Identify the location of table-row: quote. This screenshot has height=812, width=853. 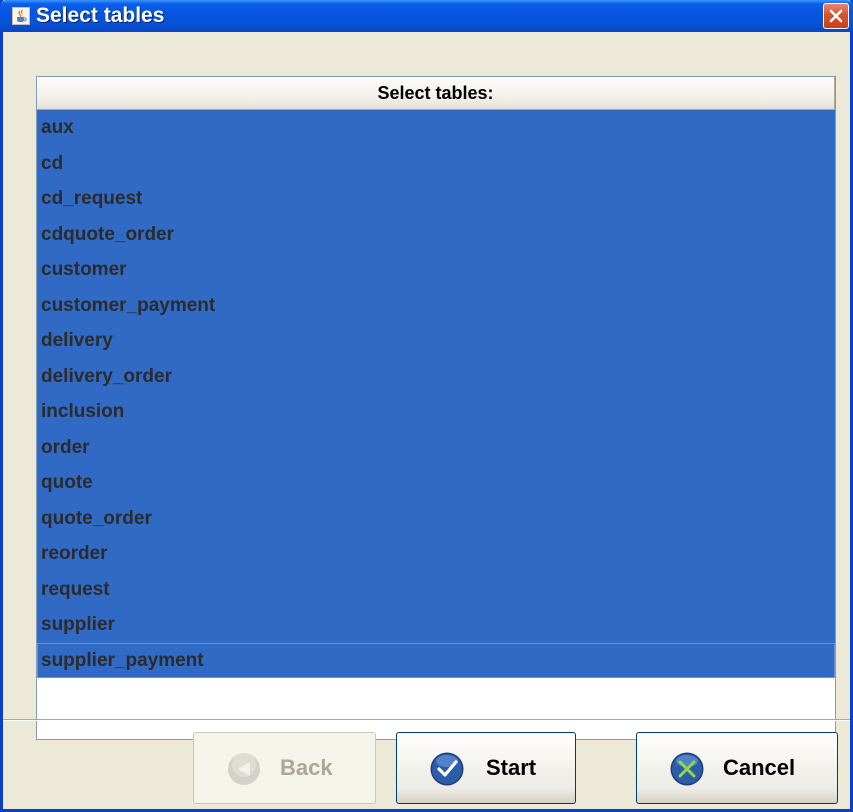
(436, 483).